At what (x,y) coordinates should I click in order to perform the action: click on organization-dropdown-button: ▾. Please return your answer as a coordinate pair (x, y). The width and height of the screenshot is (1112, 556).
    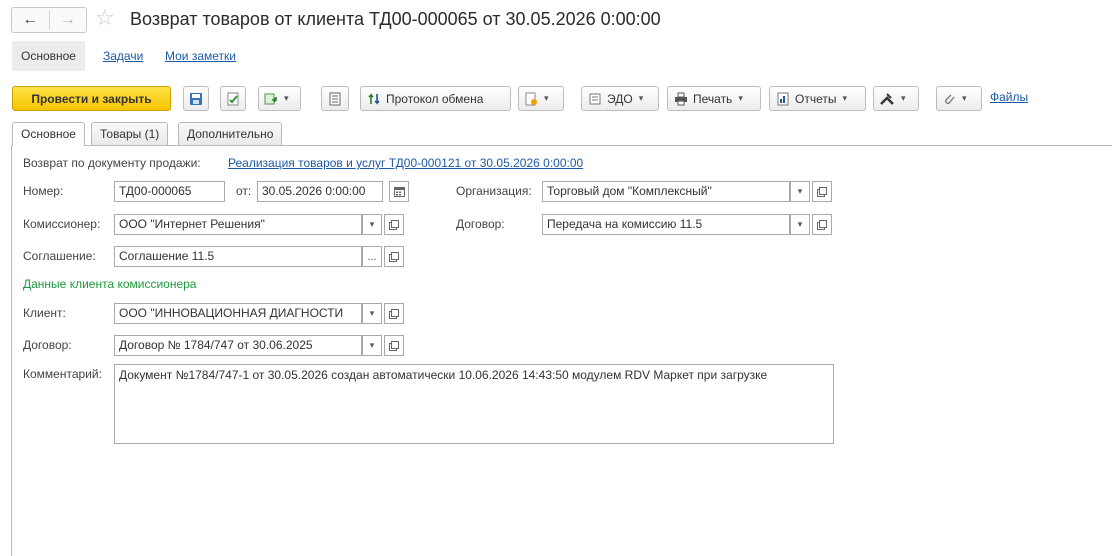
    Looking at the image, I should click on (800, 191).